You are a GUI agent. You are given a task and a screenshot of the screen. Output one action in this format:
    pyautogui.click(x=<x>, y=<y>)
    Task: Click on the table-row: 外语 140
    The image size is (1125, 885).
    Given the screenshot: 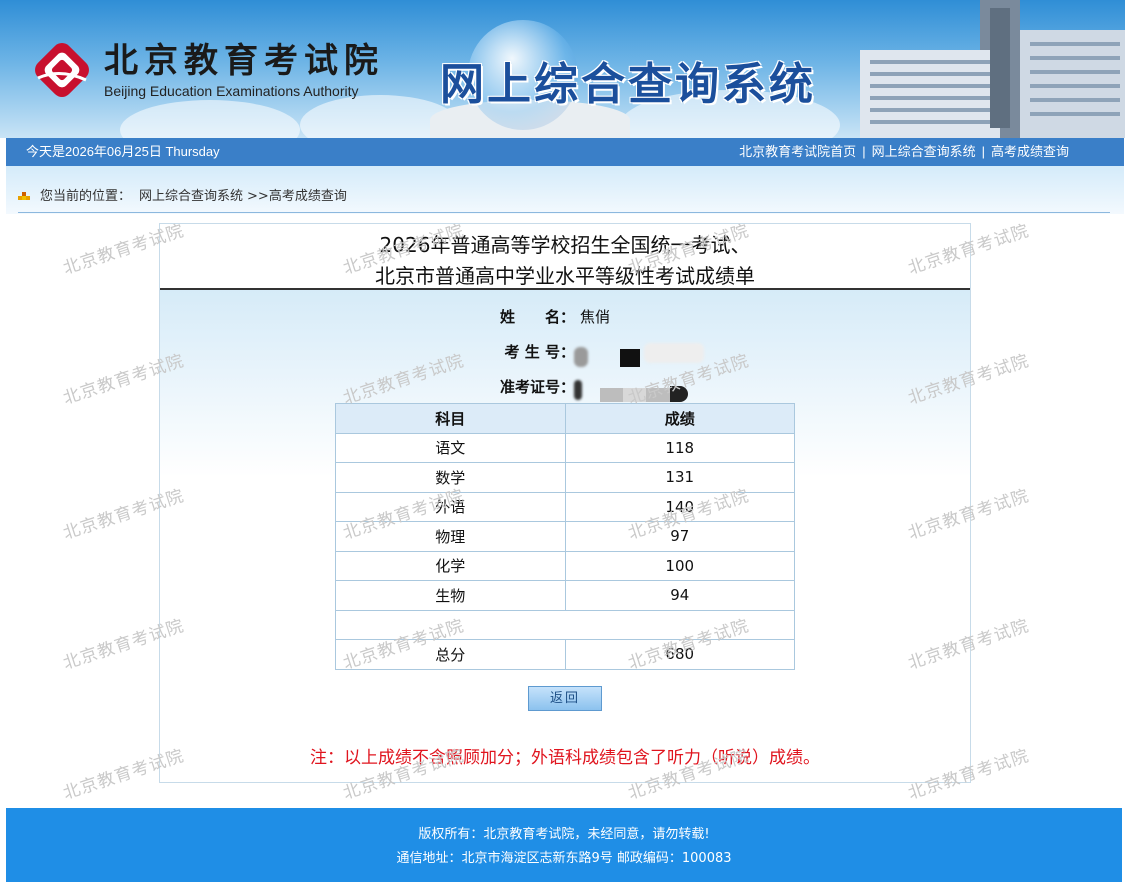 What is the action you would take?
    pyautogui.click(x=565, y=506)
    